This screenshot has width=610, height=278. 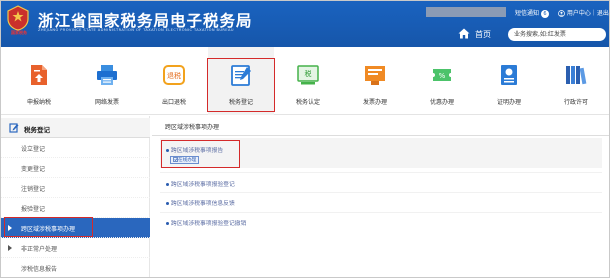 What do you see at coordinates (75, 148) in the screenshot?
I see `sidebar-item-establish-registration: 设立登记` at bounding box center [75, 148].